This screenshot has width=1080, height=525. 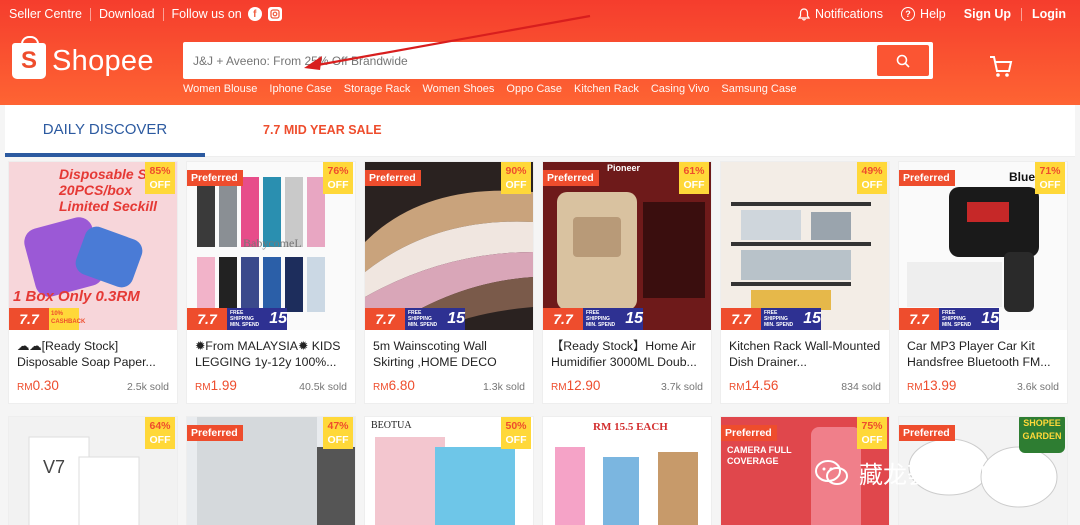 What do you see at coordinates (503, 387) in the screenshot?
I see `sold-count: 1.3k sold` at bounding box center [503, 387].